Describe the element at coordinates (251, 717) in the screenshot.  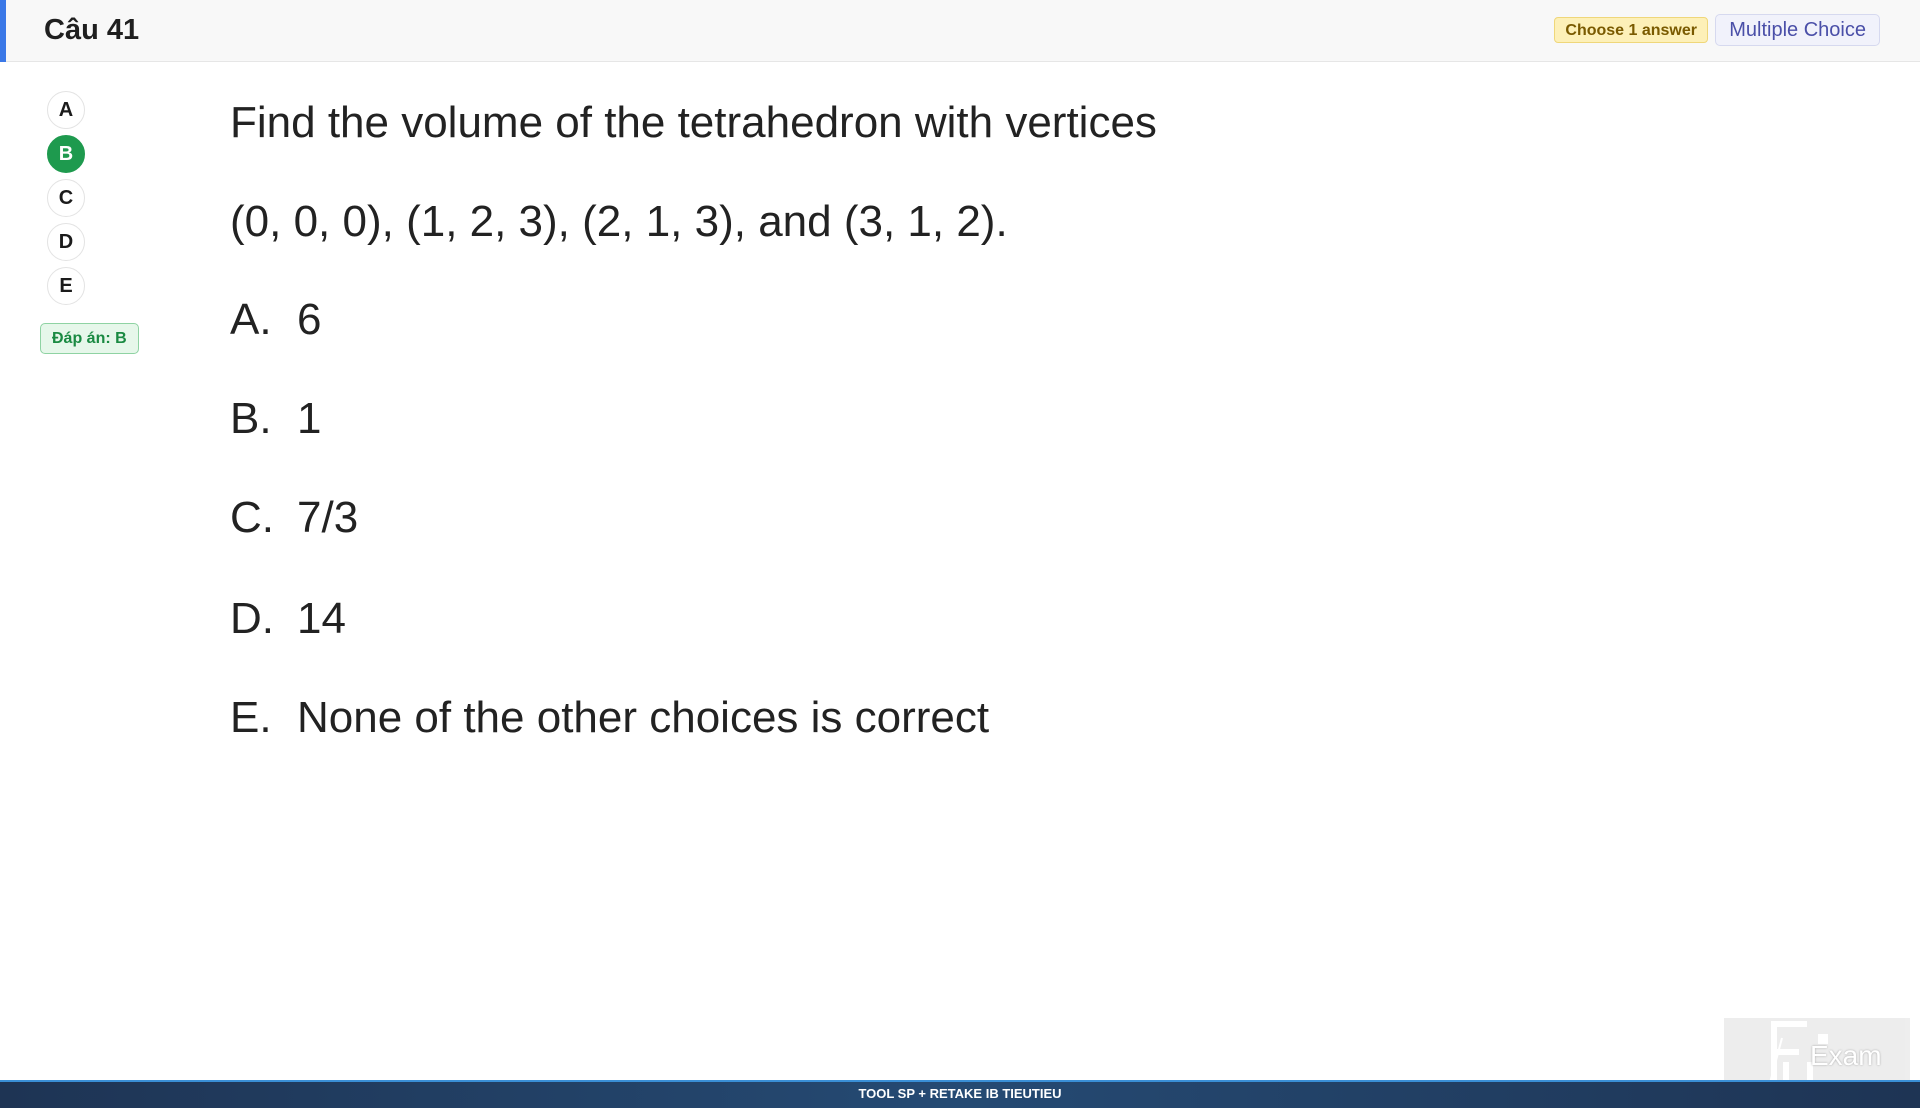
I see `option-letter: E.` at that location.